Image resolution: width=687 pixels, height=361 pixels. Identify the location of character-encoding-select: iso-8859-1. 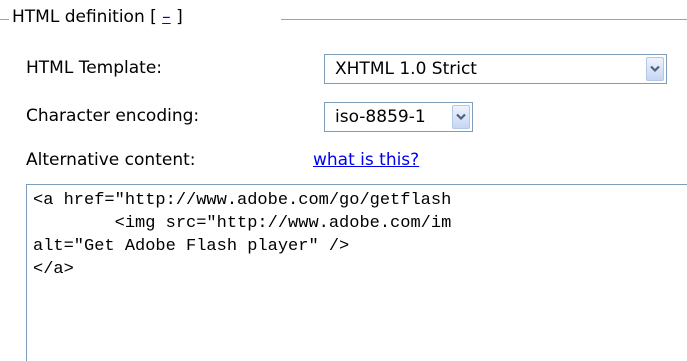
(398, 117).